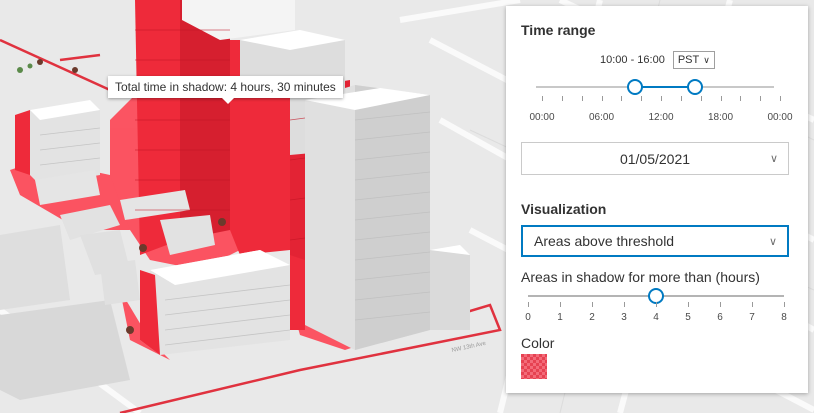  I want to click on color-swatch, so click(534, 366).